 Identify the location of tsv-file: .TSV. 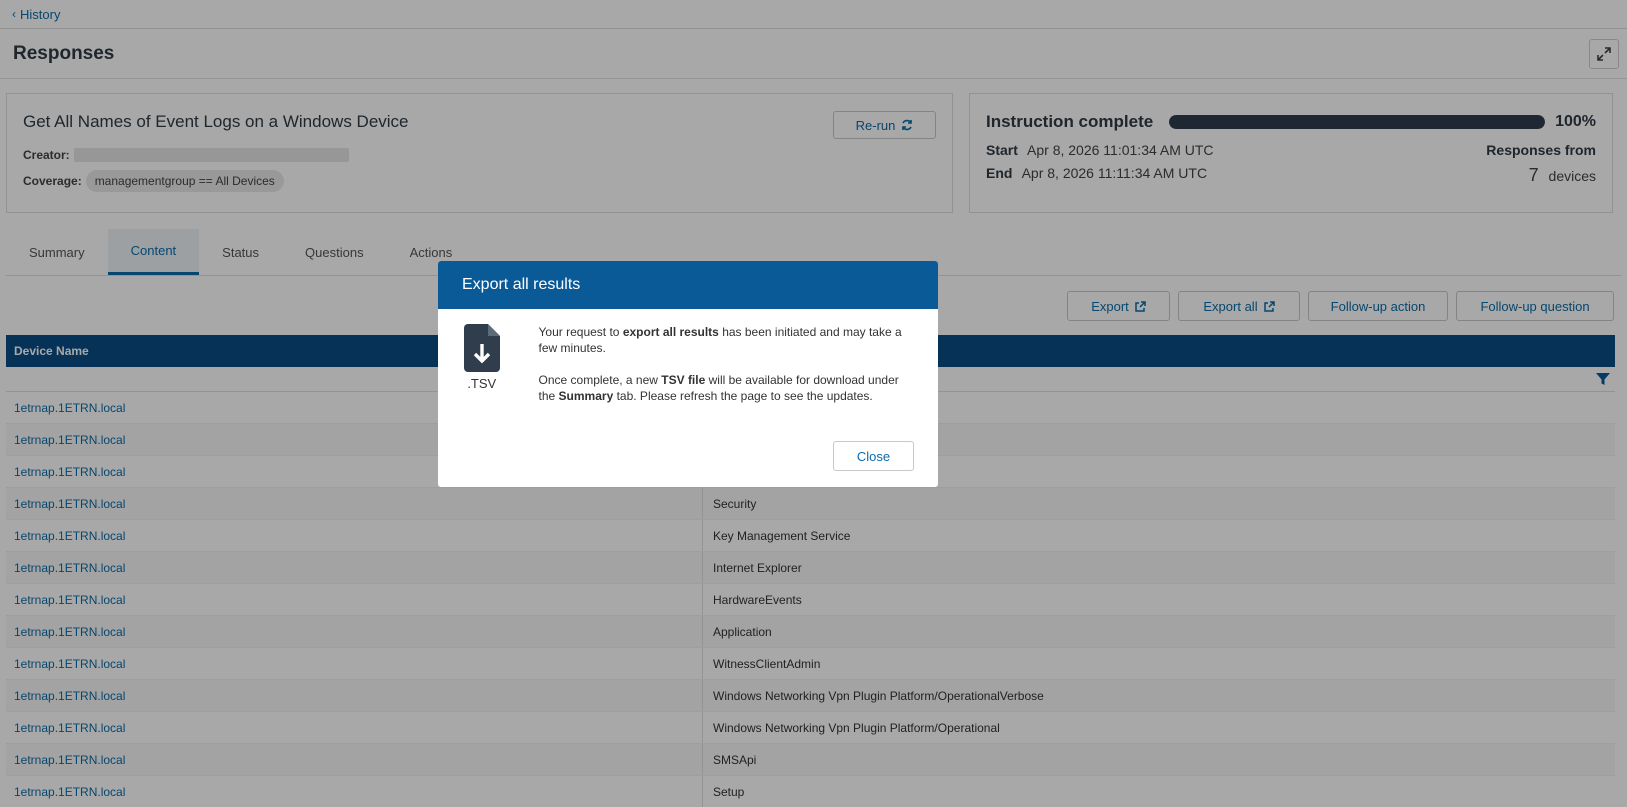
(482, 372).